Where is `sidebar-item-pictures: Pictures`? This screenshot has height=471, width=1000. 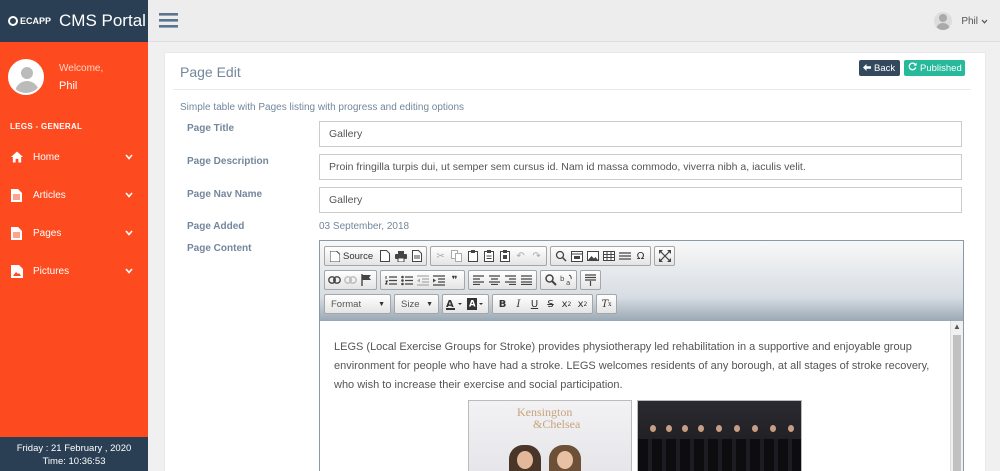 sidebar-item-pictures: Pictures is located at coordinates (74, 271).